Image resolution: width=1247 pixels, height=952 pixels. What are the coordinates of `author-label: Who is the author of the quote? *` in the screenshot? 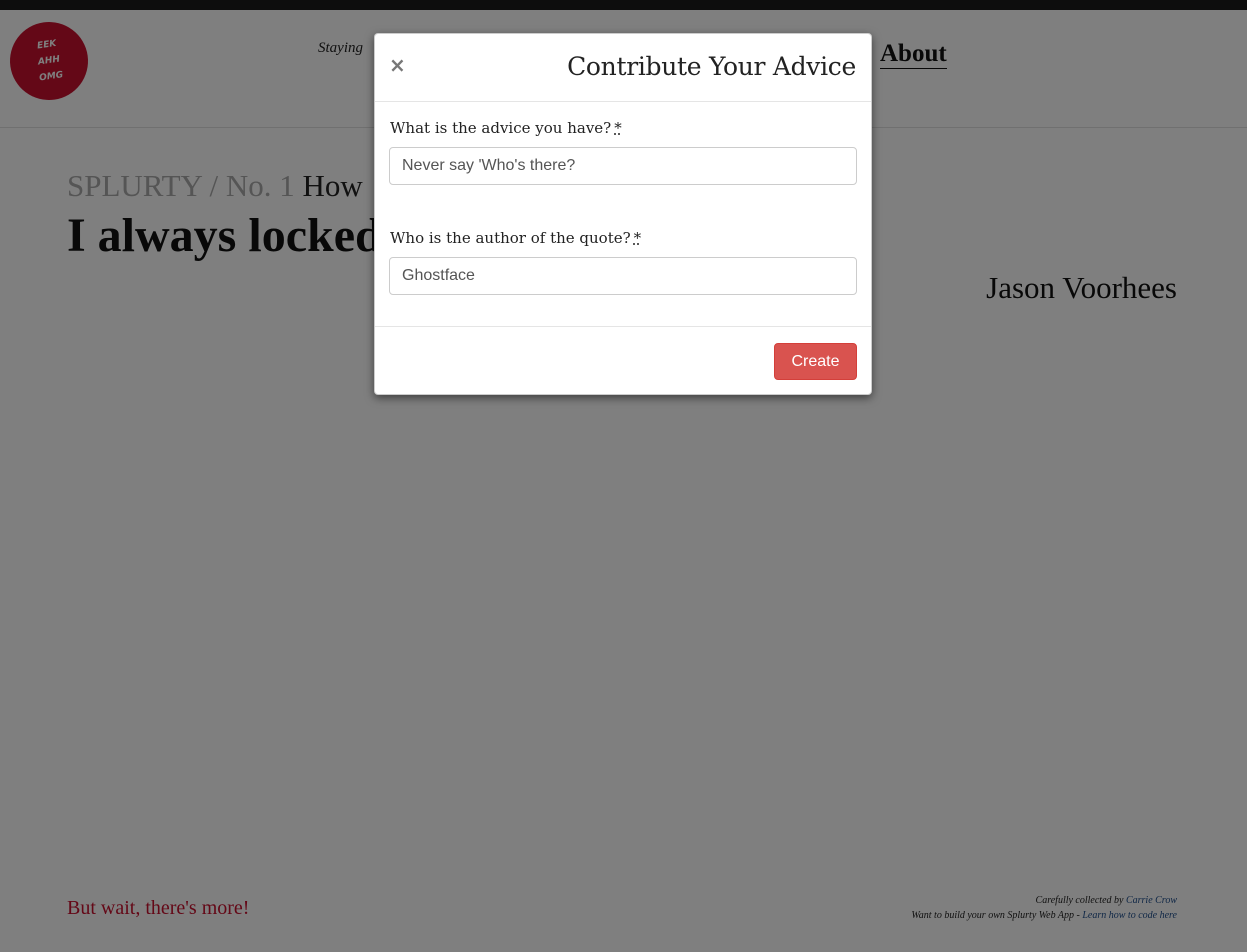 It's located at (515, 238).